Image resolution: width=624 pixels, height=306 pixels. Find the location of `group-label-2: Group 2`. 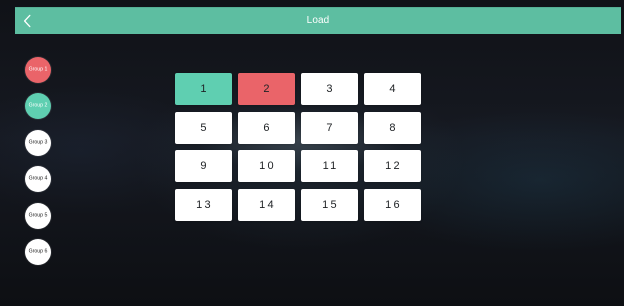

group-label-2: Group 2 is located at coordinates (38, 105).